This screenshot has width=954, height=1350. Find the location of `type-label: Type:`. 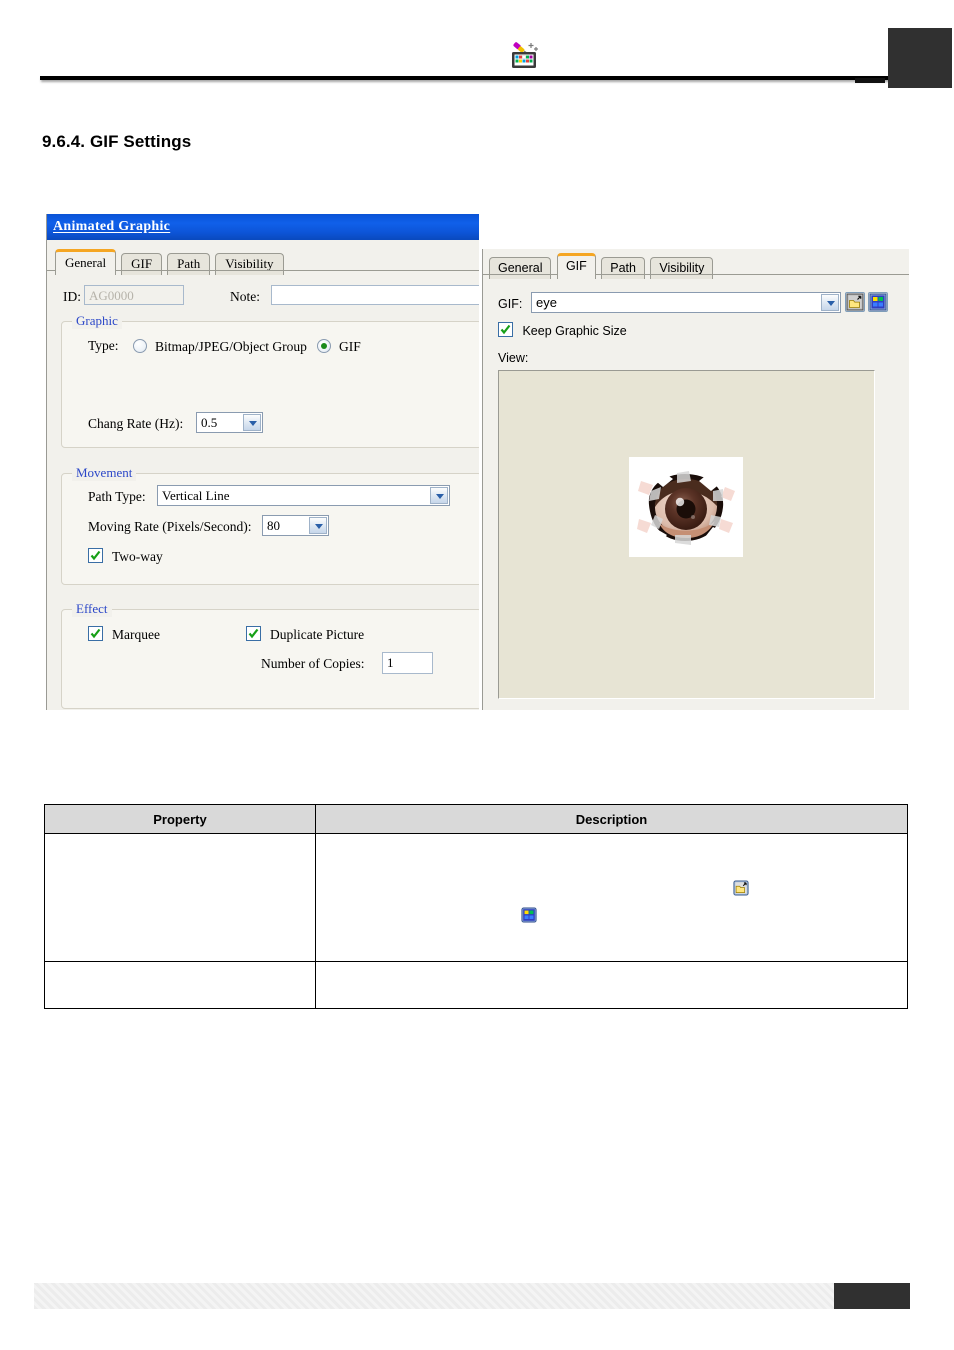

type-label: Type: is located at coordinates (103, 345).